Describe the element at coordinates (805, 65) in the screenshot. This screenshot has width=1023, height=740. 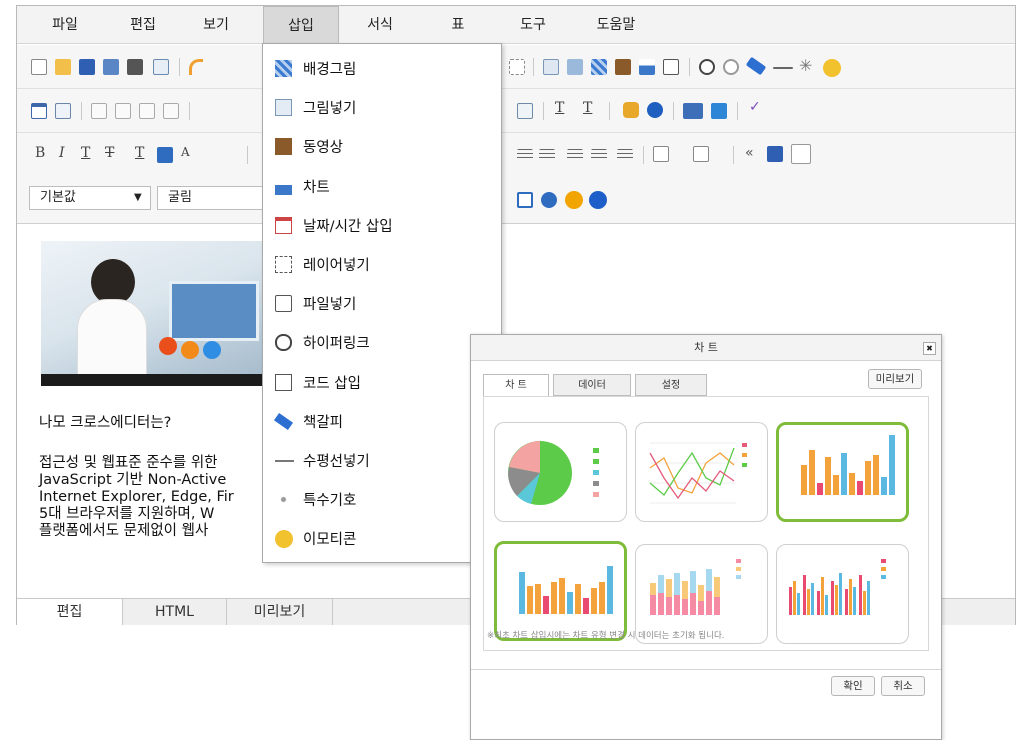
I see `special-character-icon: ✳` at that location.